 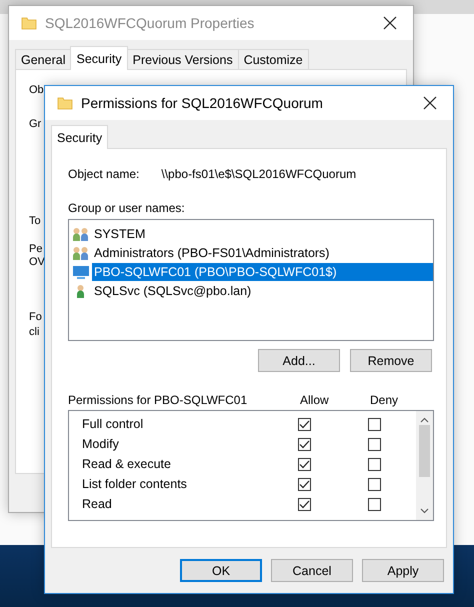 I want to click on permission-name: Modify, so click(x=101, y=444).